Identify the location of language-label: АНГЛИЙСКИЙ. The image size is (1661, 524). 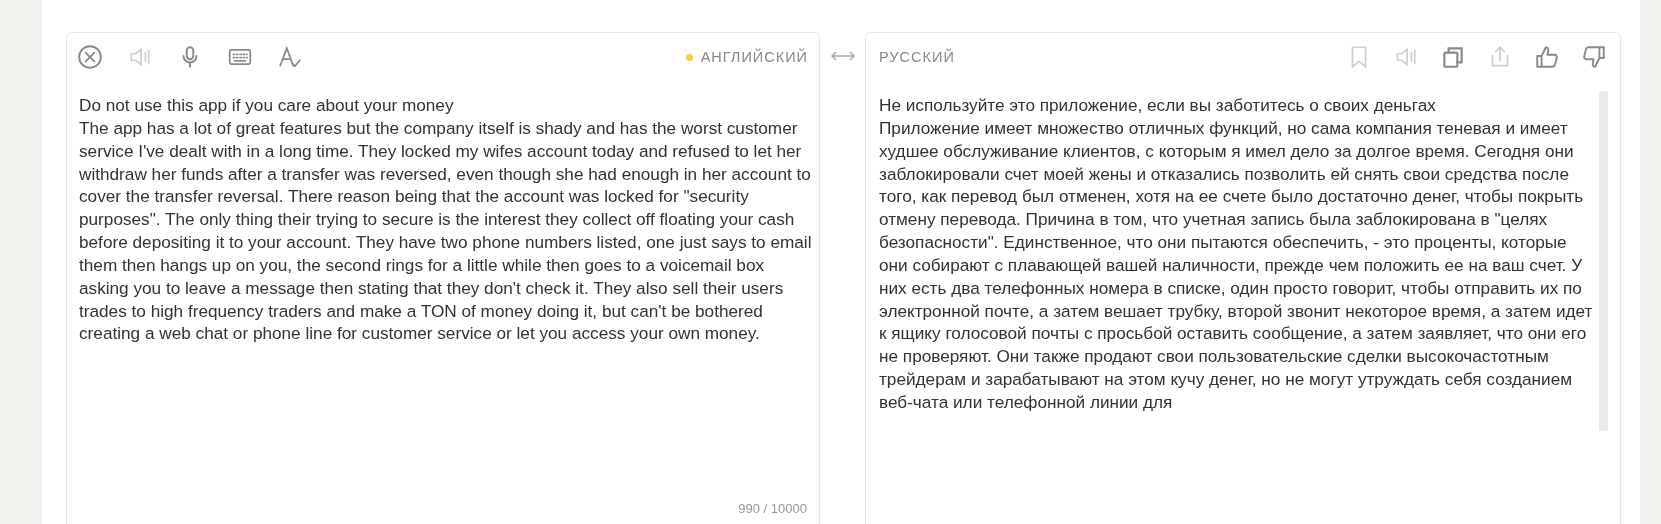
(754, 57).